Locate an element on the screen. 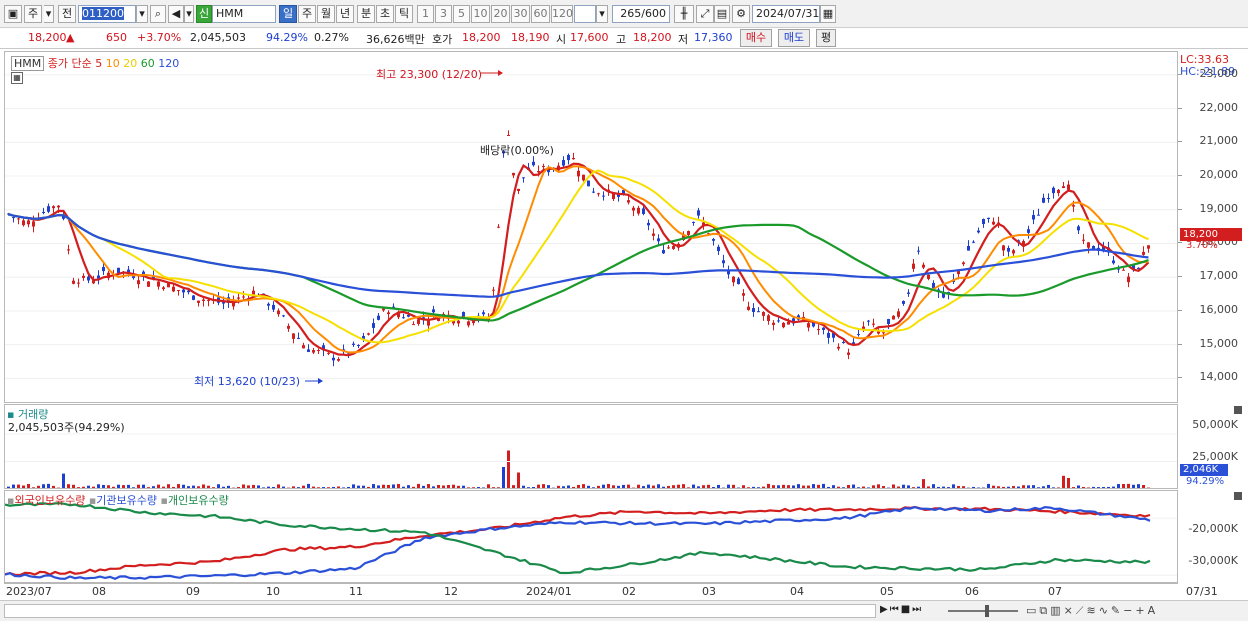  zoom-slider is located at coordinates (983, 611).